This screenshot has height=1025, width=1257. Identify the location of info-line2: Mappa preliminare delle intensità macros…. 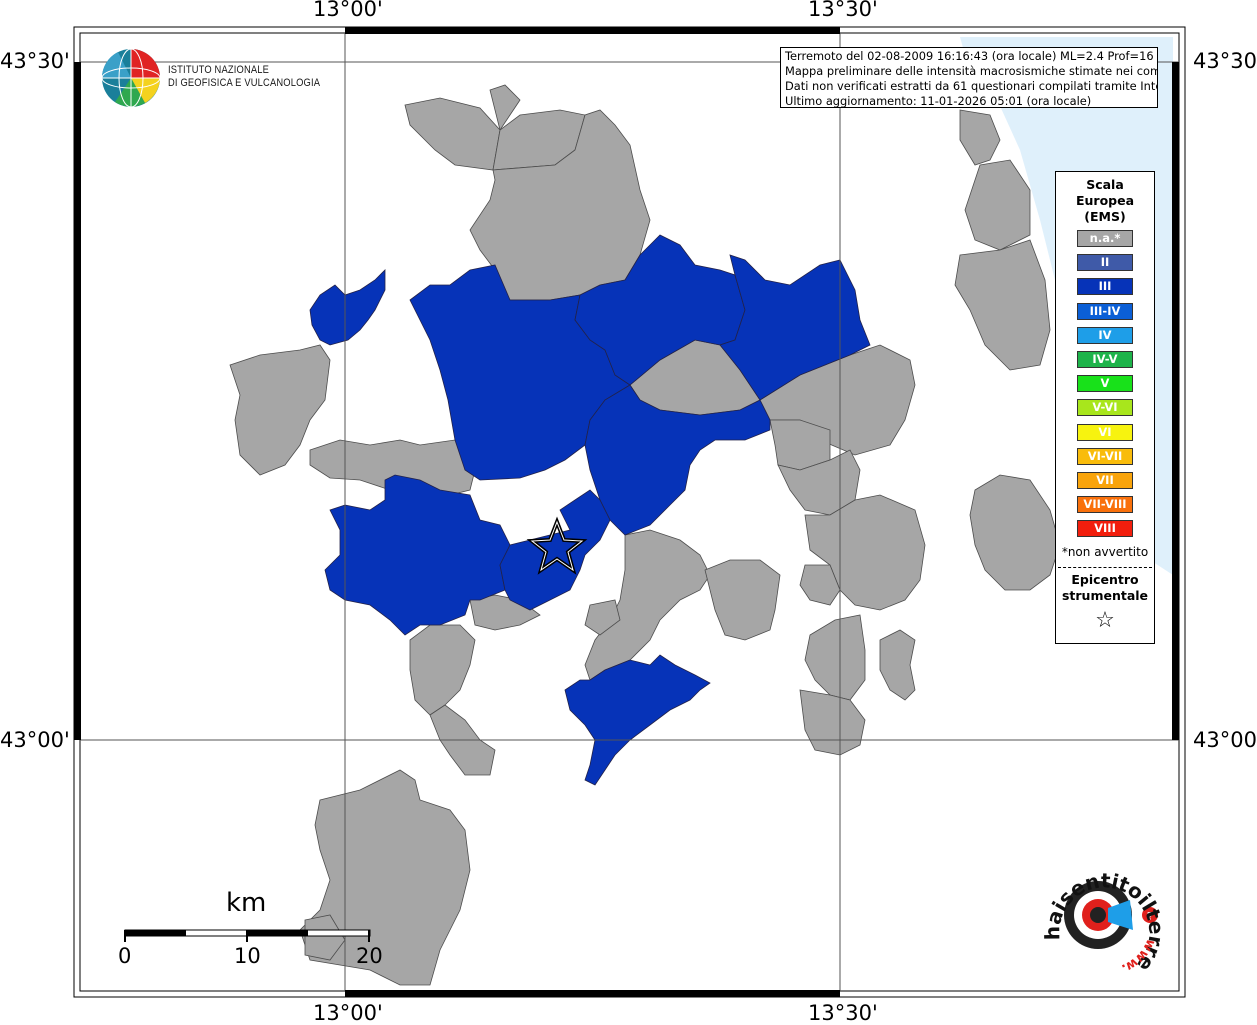
(971, 71).